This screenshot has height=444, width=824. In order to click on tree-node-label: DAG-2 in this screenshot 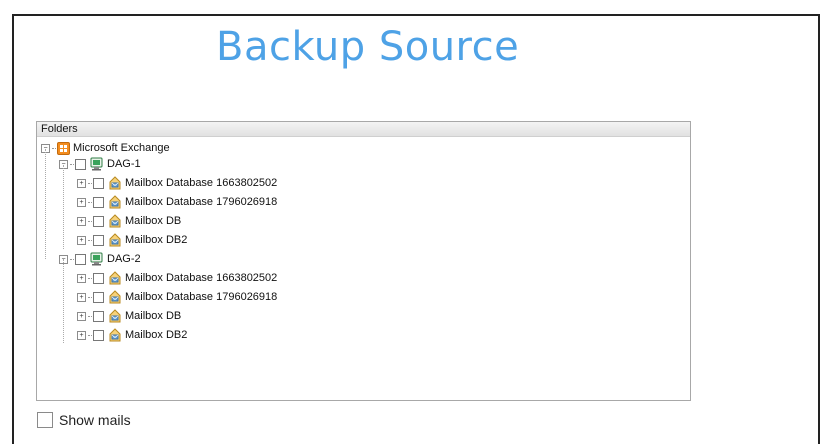, I will do `click(124, 259)`.